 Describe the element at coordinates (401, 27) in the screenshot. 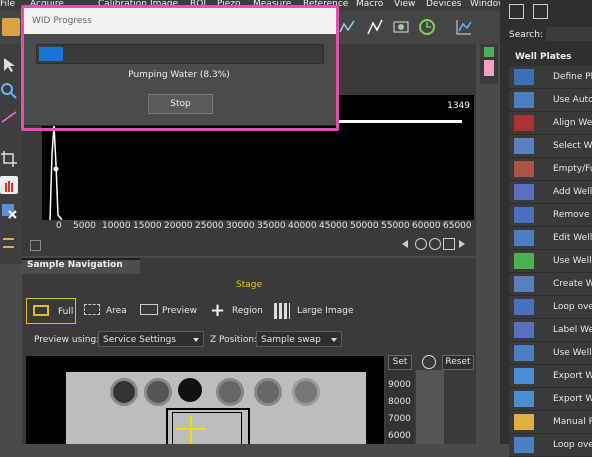

I see `tool-c-icon` at that location.